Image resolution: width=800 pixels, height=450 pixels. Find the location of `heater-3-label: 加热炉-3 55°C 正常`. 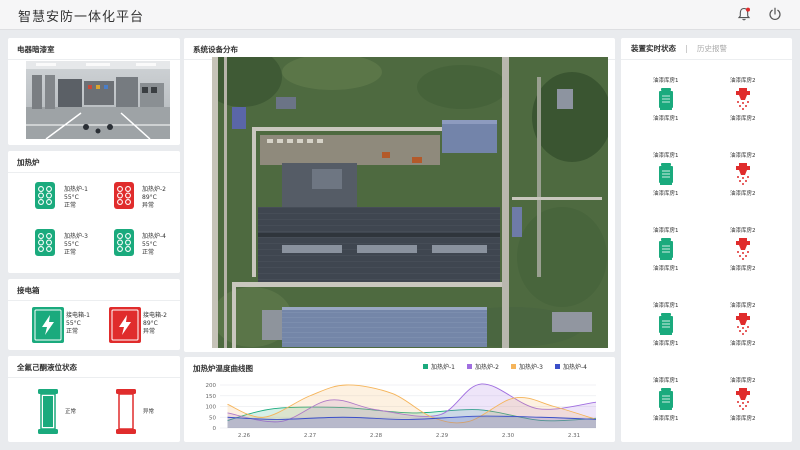

heater-3-label: 加热炉-3 55°C 正常 is located at coordinates (76, 245).